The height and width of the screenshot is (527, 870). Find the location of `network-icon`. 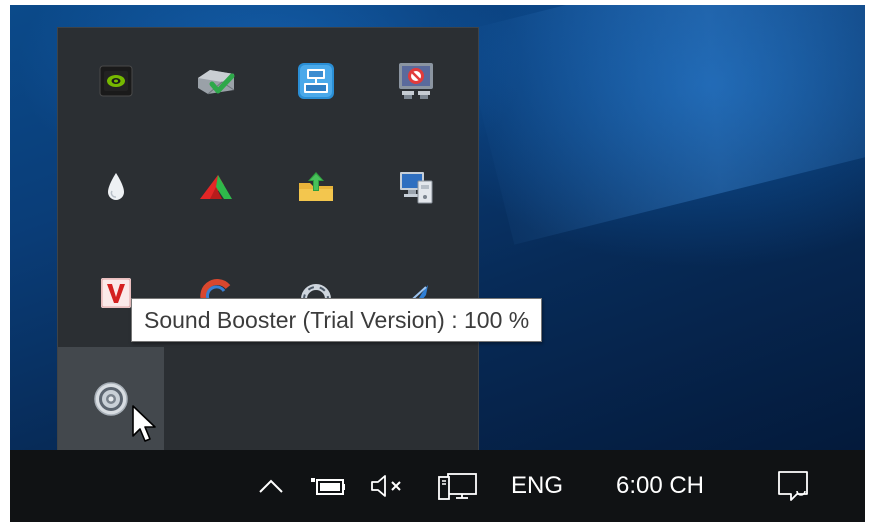

network-icon is located at coordinates (457, 486).